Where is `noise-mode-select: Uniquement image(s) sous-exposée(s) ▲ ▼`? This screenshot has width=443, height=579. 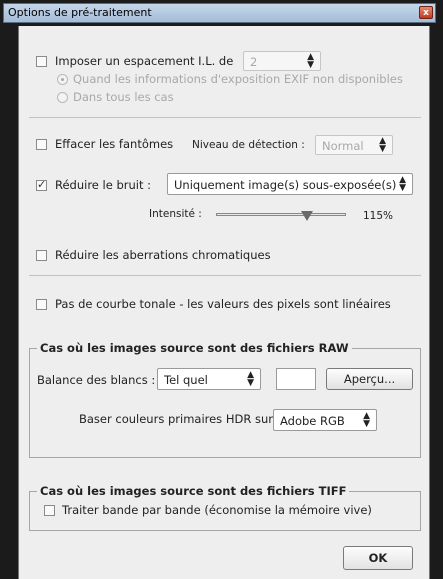 noise-mode-select: Uniquement image(s) sous-exposée(s) ▲ ▼ is located at coordinates (290, 184).